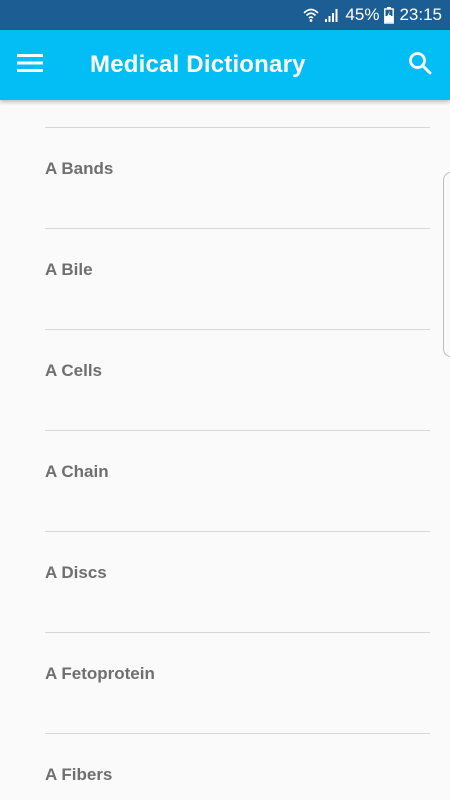 This screenshot has height=800, width=450. Describe the element at coordinates (237, 582) in the screenshot. I see `list-item: A Discs` at that location.